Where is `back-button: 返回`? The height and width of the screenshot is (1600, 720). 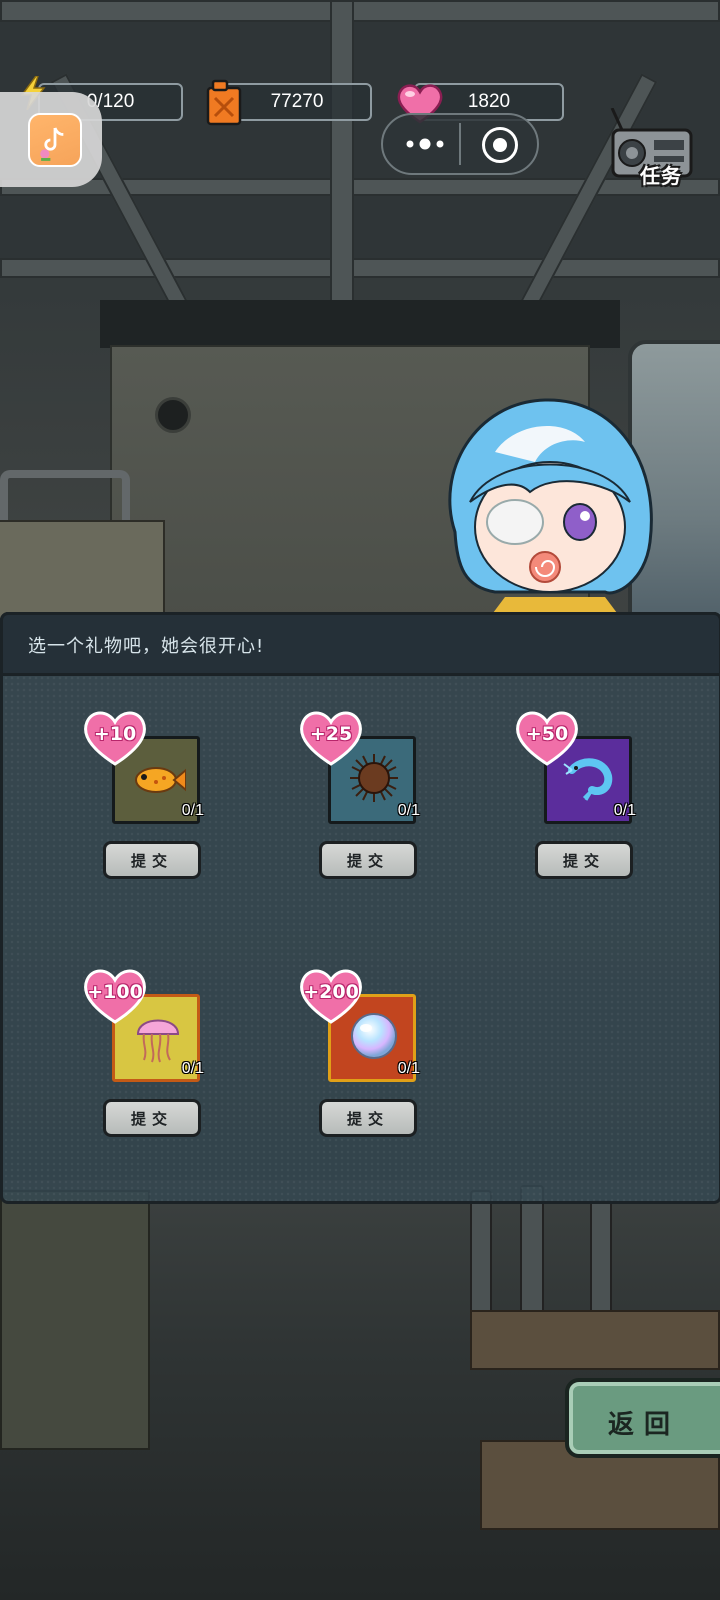
back-button: 返回 is located at coordinates (642, 1418).